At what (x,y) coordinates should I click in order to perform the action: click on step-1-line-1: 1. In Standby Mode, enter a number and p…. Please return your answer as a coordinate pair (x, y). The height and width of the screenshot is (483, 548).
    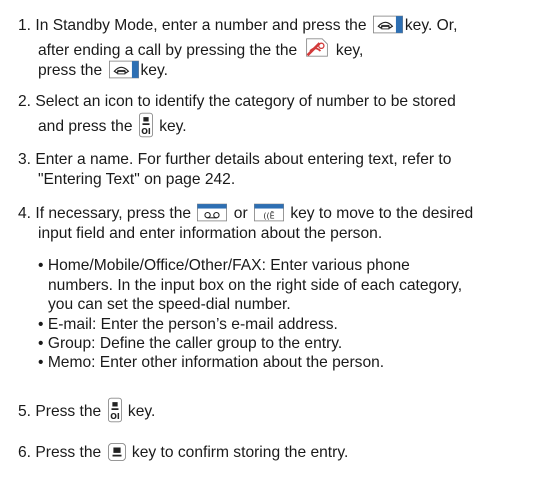
    Looking at the image, I should click on (238, 24).